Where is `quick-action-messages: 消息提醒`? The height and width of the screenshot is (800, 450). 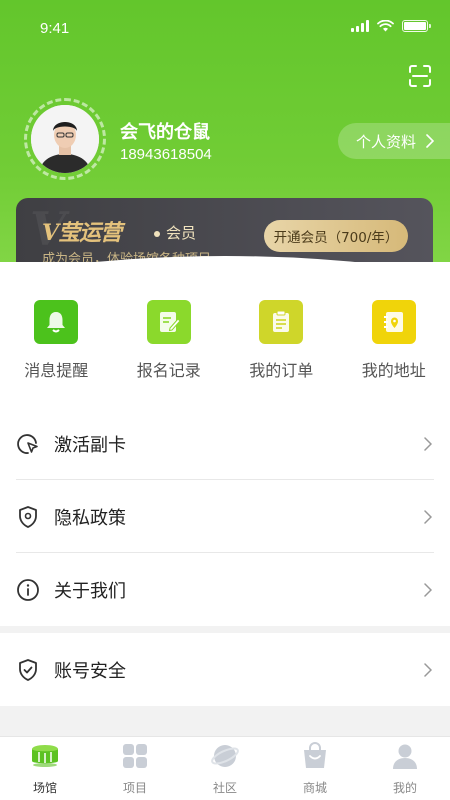 quick-action-messages: 消息提醒 is located at coordinates (56, 340).